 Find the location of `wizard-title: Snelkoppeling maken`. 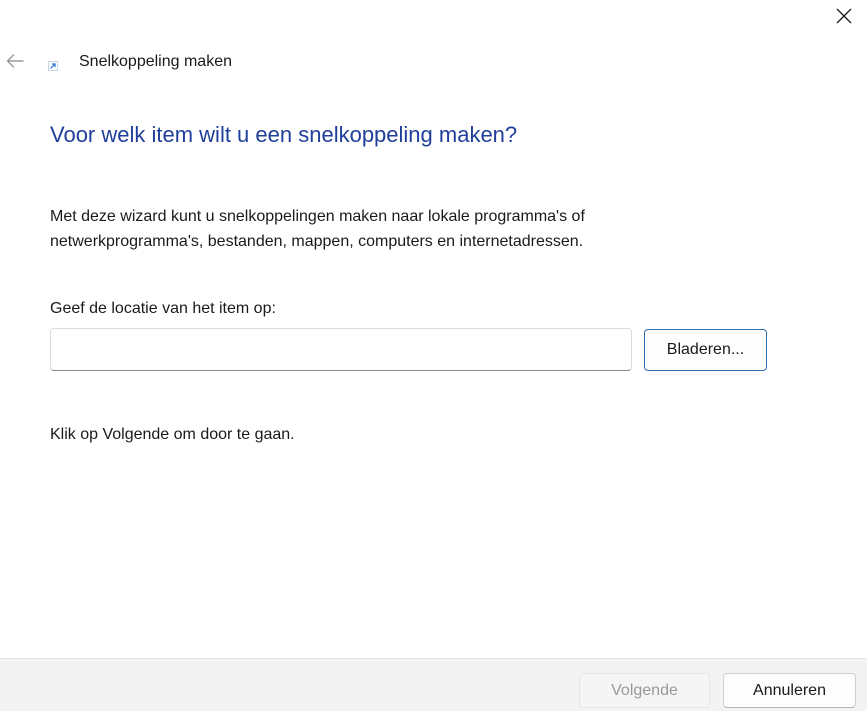

wizard-title: Snelkoppeling maken is located at coordinates (155, 61).